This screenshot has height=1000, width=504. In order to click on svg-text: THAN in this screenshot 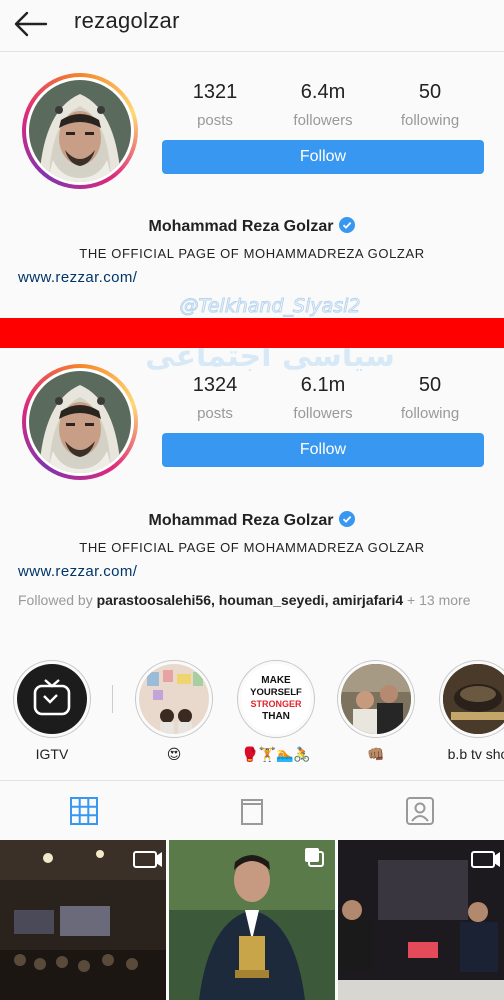, I will do `click(276, 716)`.